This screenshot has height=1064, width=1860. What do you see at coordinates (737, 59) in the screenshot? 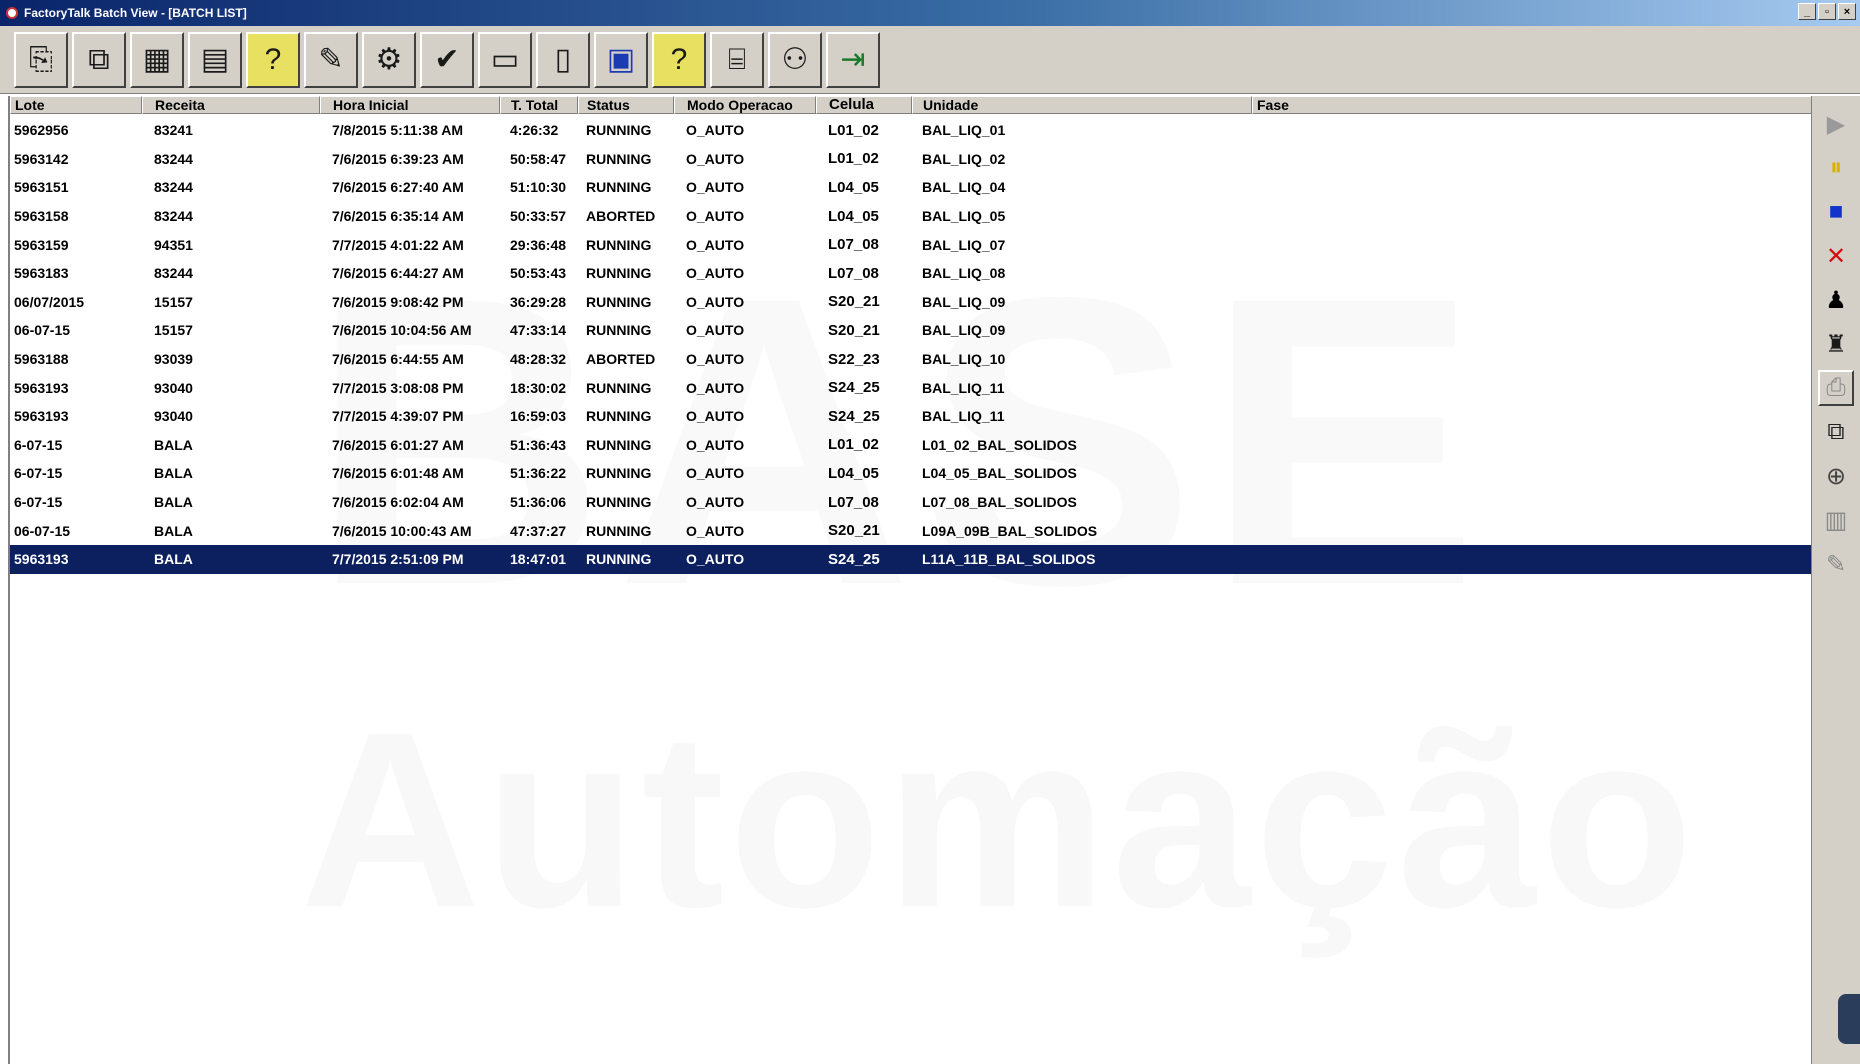
I see `toolbar-button-equipment: ⌸` at bounding box center [737, 59].